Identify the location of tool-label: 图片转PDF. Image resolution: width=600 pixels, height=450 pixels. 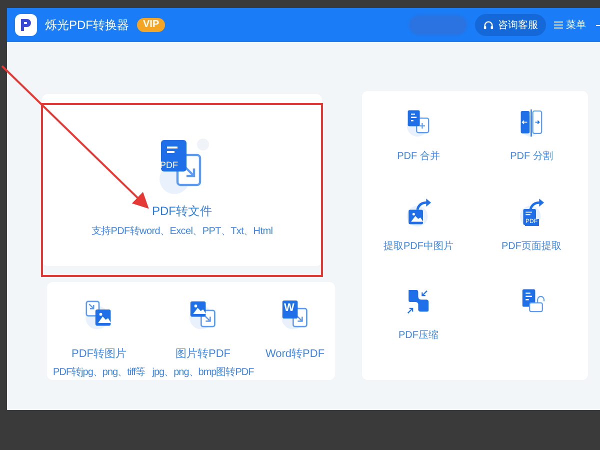
(203, 354).